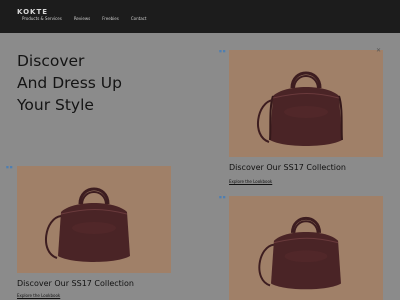 The image size is (400, 300). Describe the element at coordinates (110, 18) in the screenshot. I see `nav-freebies: Freebies` at that location.